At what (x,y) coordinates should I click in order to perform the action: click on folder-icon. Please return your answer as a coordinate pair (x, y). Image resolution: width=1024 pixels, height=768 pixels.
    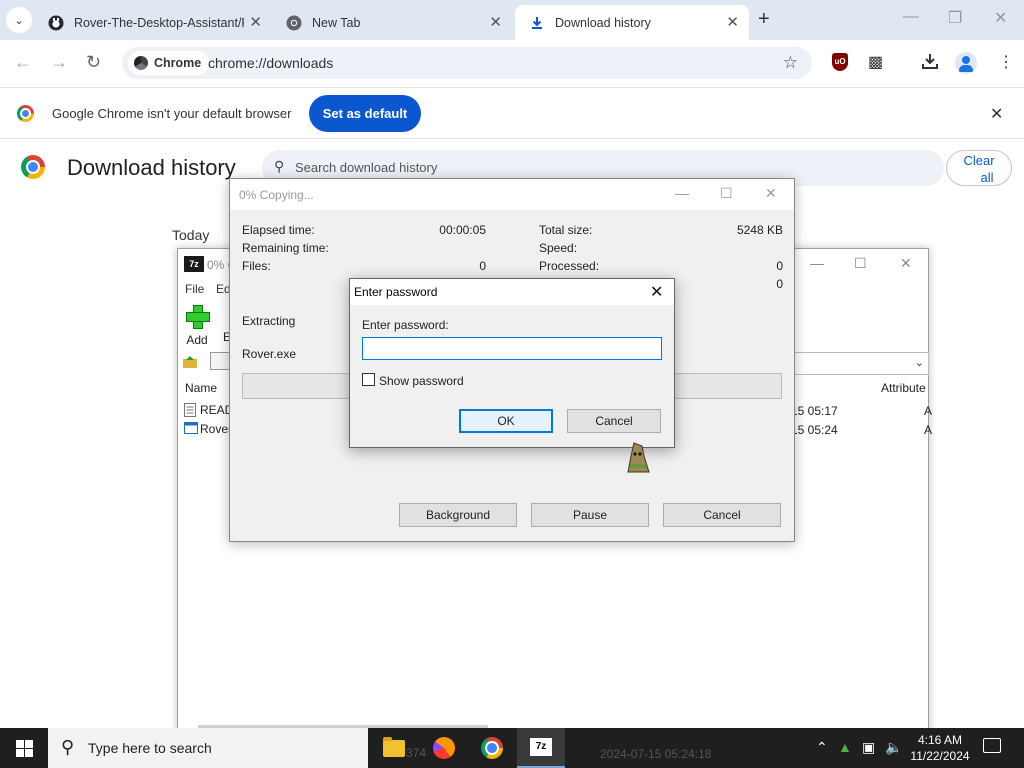
    Looking at the image, I should click on (394, 746).